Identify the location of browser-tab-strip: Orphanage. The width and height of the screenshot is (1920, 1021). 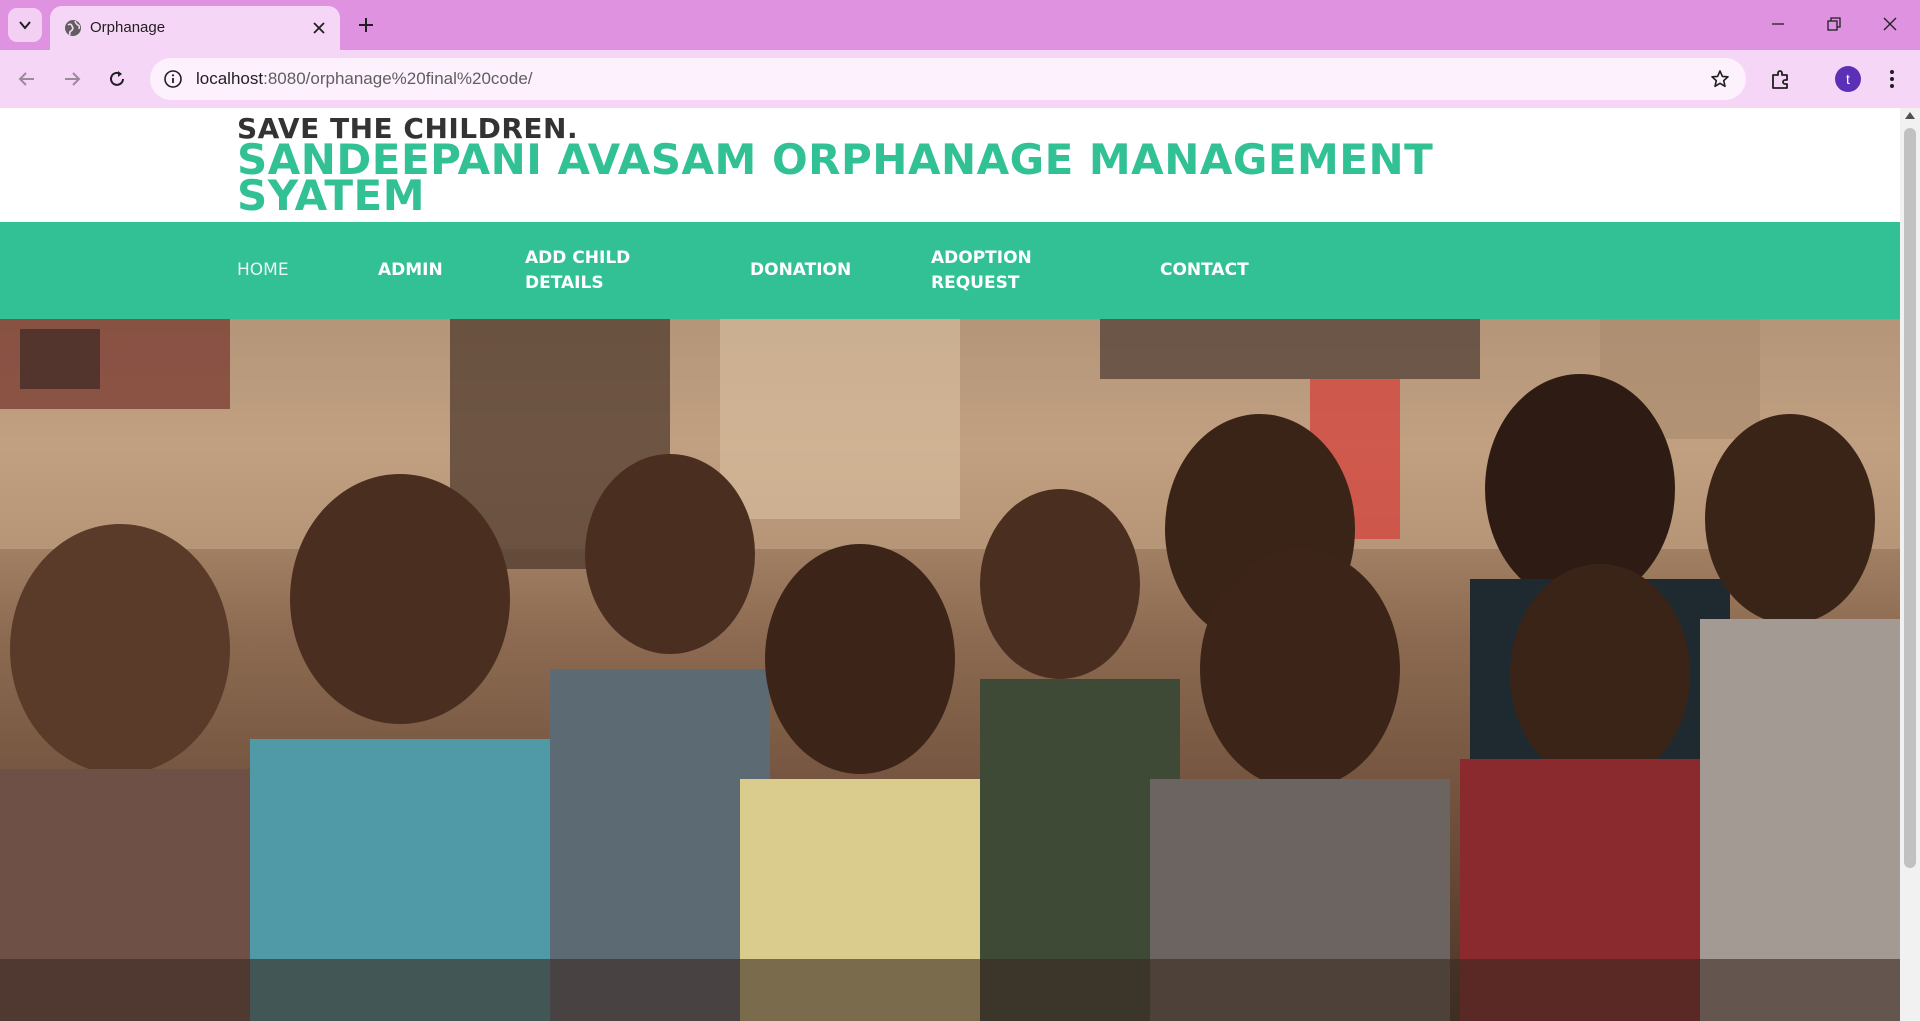
(960, 25).